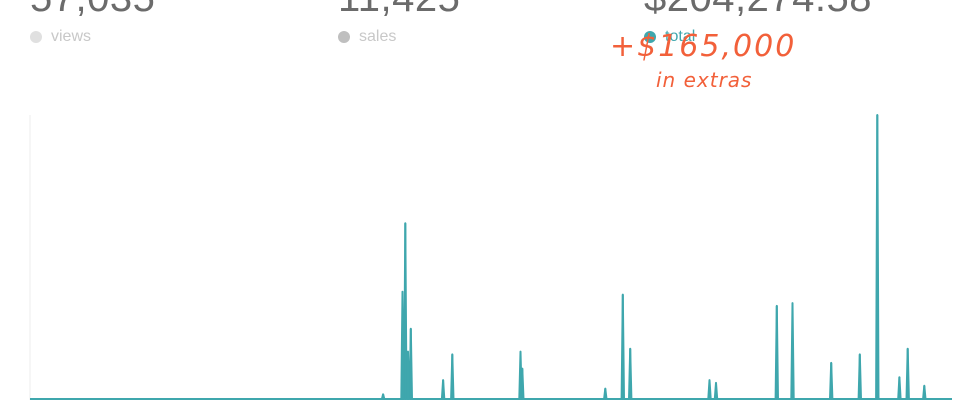  Describe the element at coordinates (704, 80) in the screenshot. I see `annotation-sub: in extras` at that location.